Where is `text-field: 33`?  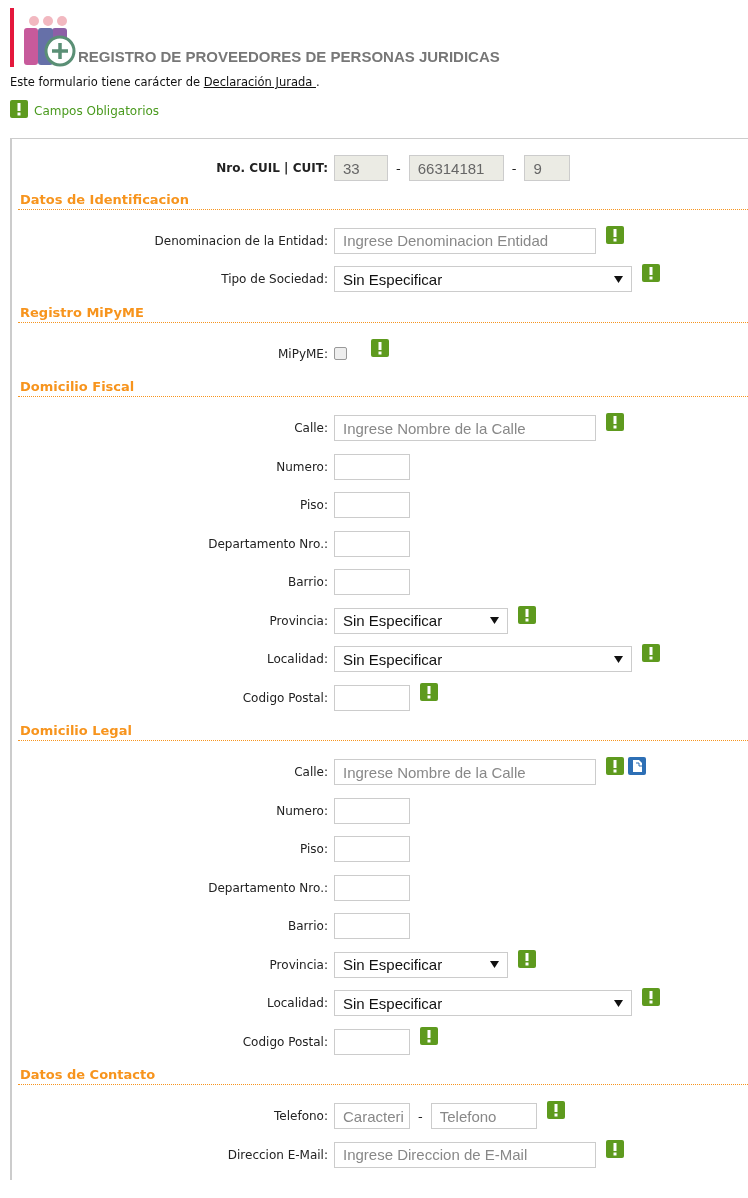
text-field: 33 is located at coordinates (361, 168).